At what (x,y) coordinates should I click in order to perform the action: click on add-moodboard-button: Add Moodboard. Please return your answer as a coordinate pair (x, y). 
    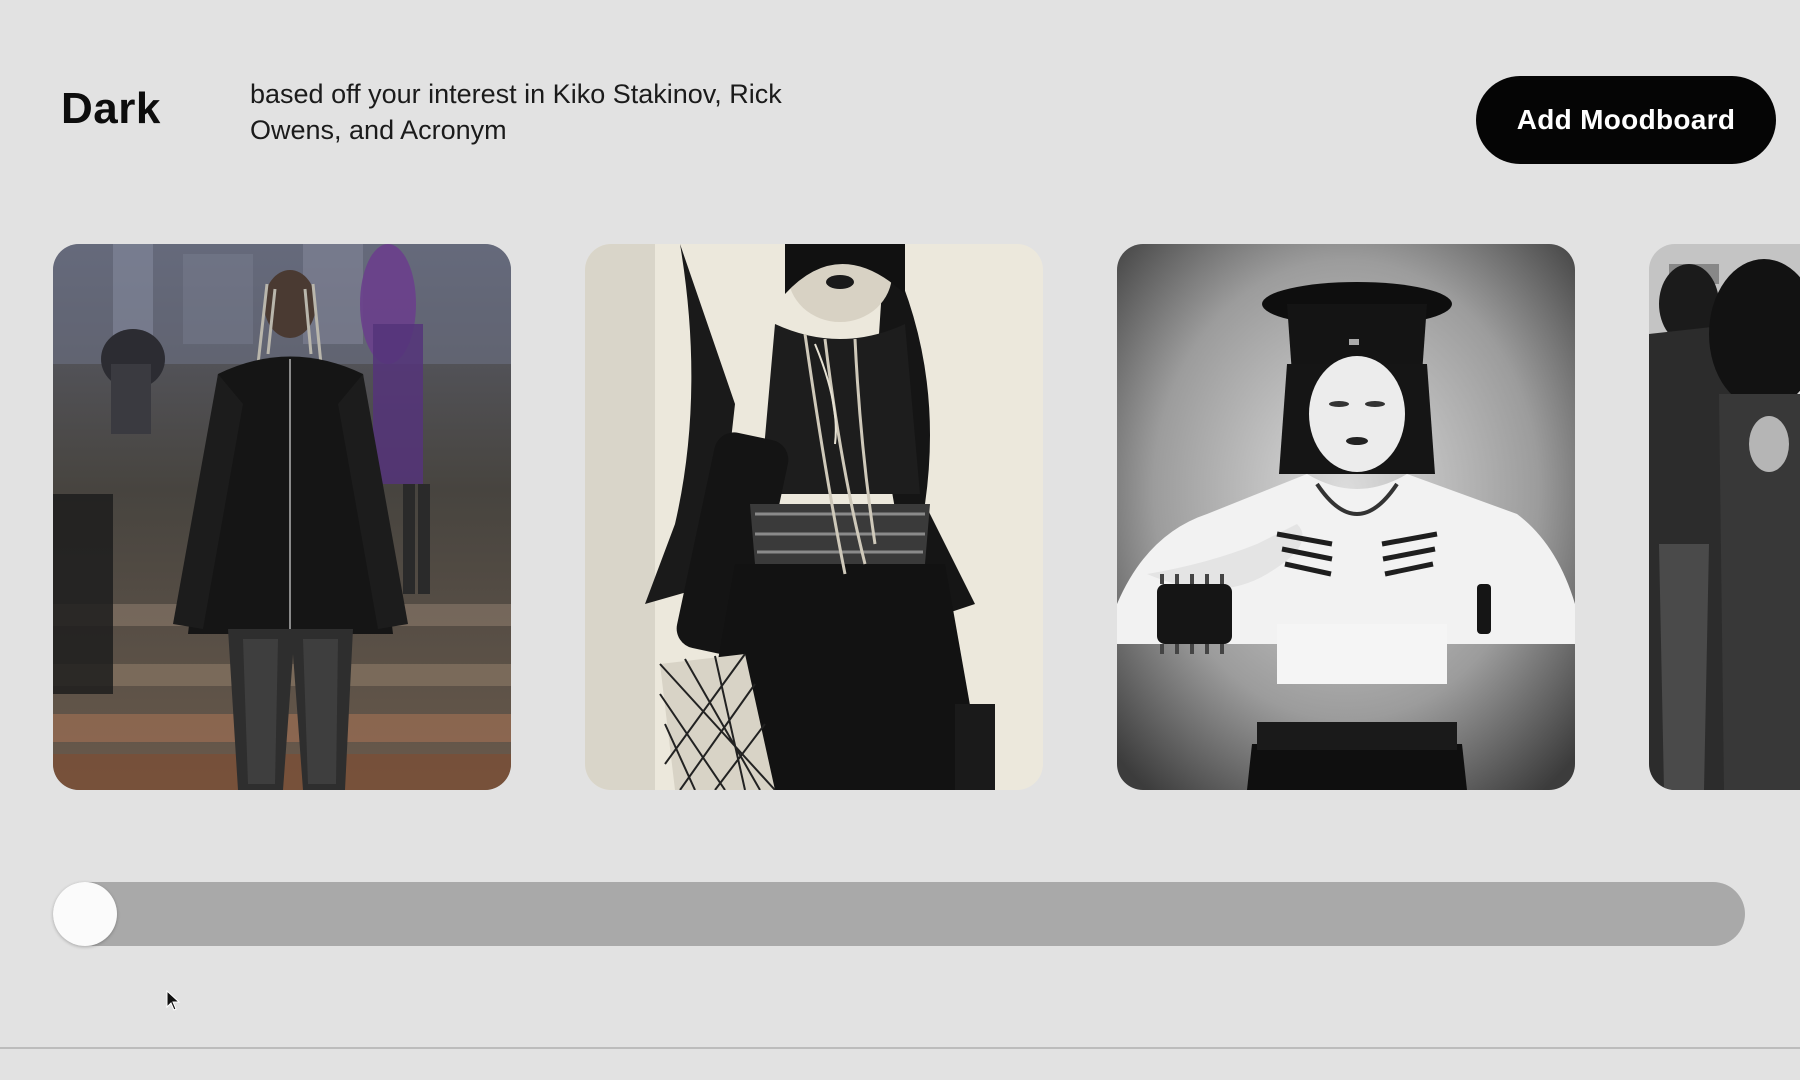
    Looking at the image, I should click on (1626, 120).